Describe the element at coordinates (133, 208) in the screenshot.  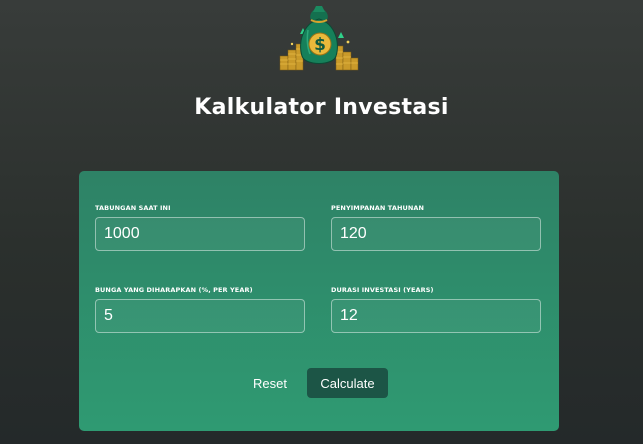
I see `current-savings-label: TABUNGAN SAAT INI` at that location.